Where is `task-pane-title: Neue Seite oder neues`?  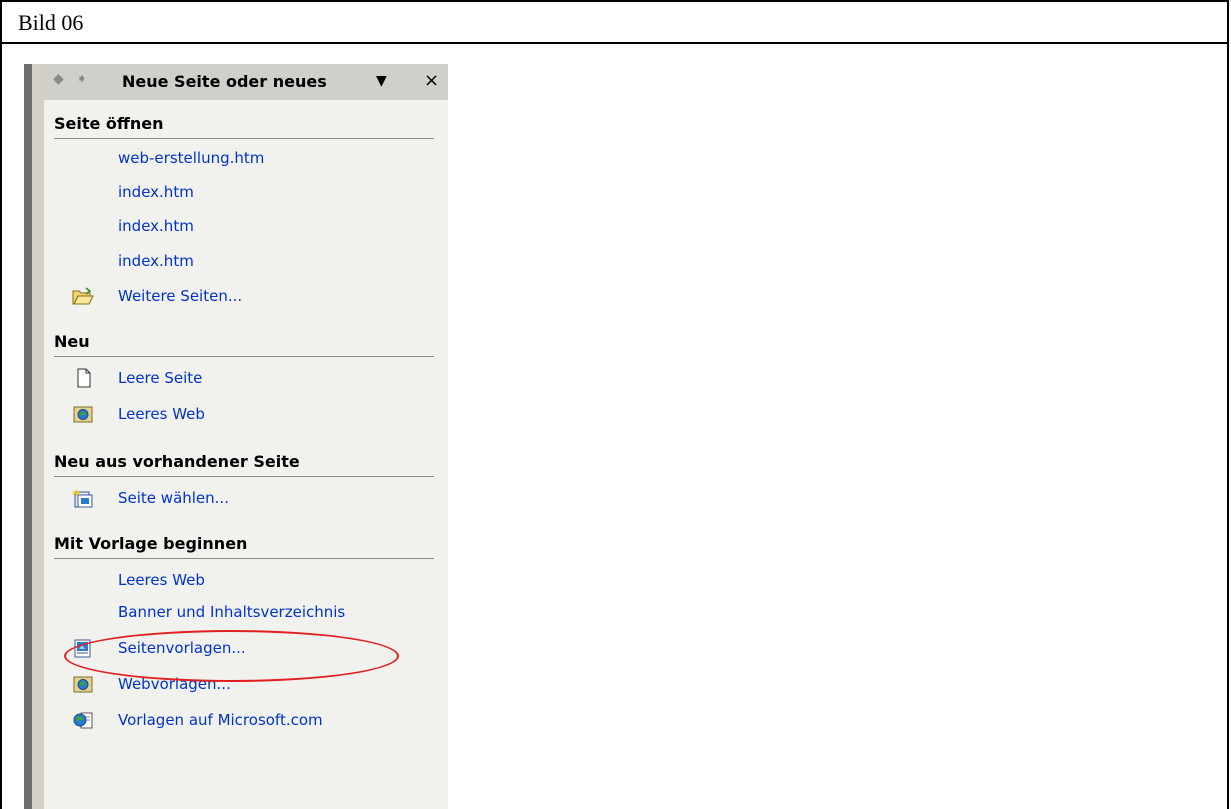
task-pane-title: Neue Seite oder neues is located at coordinates (224, 81).